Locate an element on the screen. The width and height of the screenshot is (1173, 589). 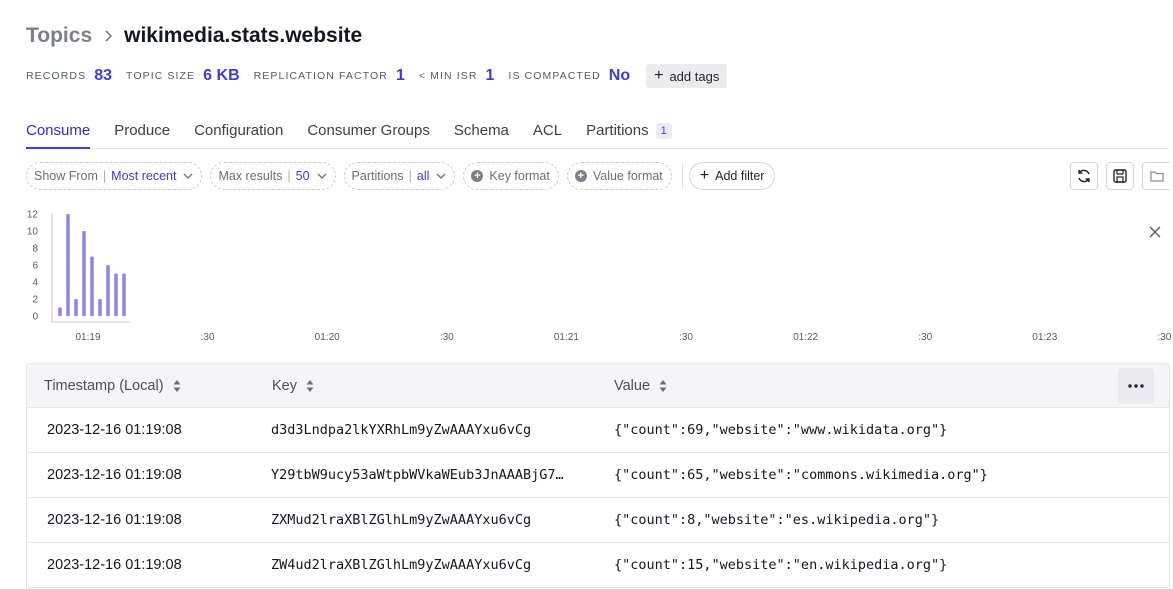
breadcrumb: Topics wikimedia.stats.website is located at coordinates (194, 36).